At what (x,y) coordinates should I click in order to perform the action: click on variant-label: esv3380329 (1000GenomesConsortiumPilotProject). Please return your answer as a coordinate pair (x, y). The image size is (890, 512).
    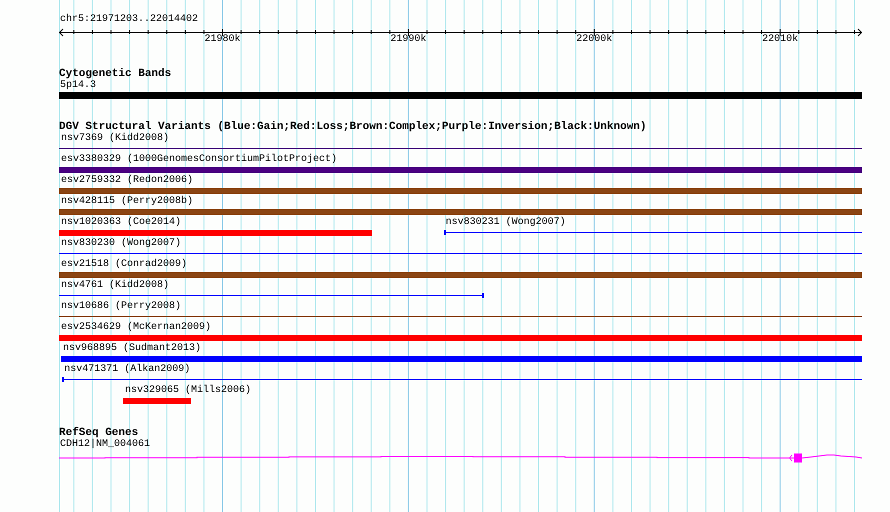
    Looking at the image, I should click on (199, 159).